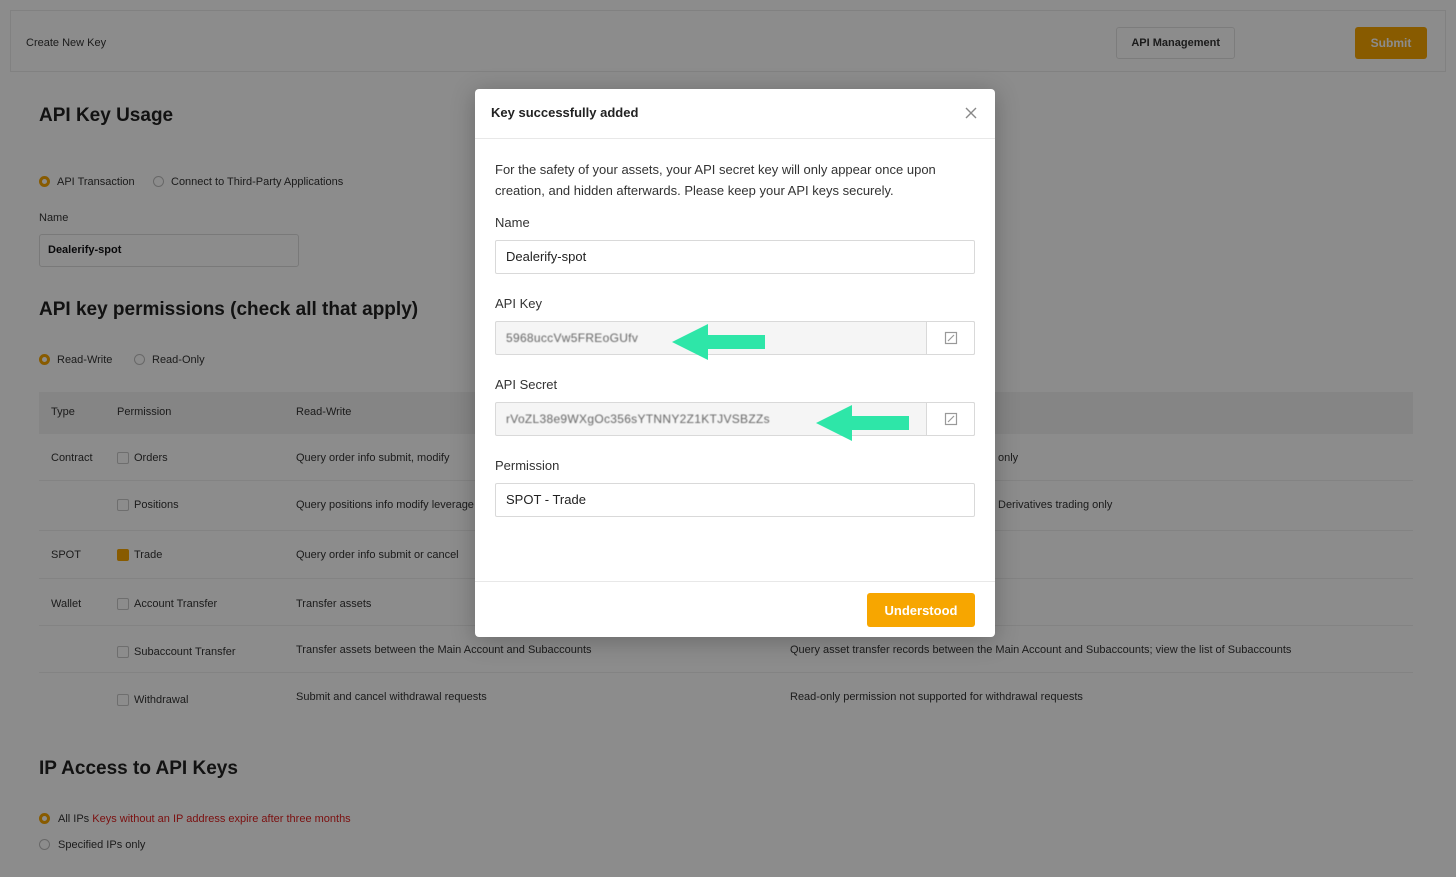  What do you see at coordinates (921, 610) in the screenshot?
I see `understood-button: Understood` at bounding box center [921, 610].